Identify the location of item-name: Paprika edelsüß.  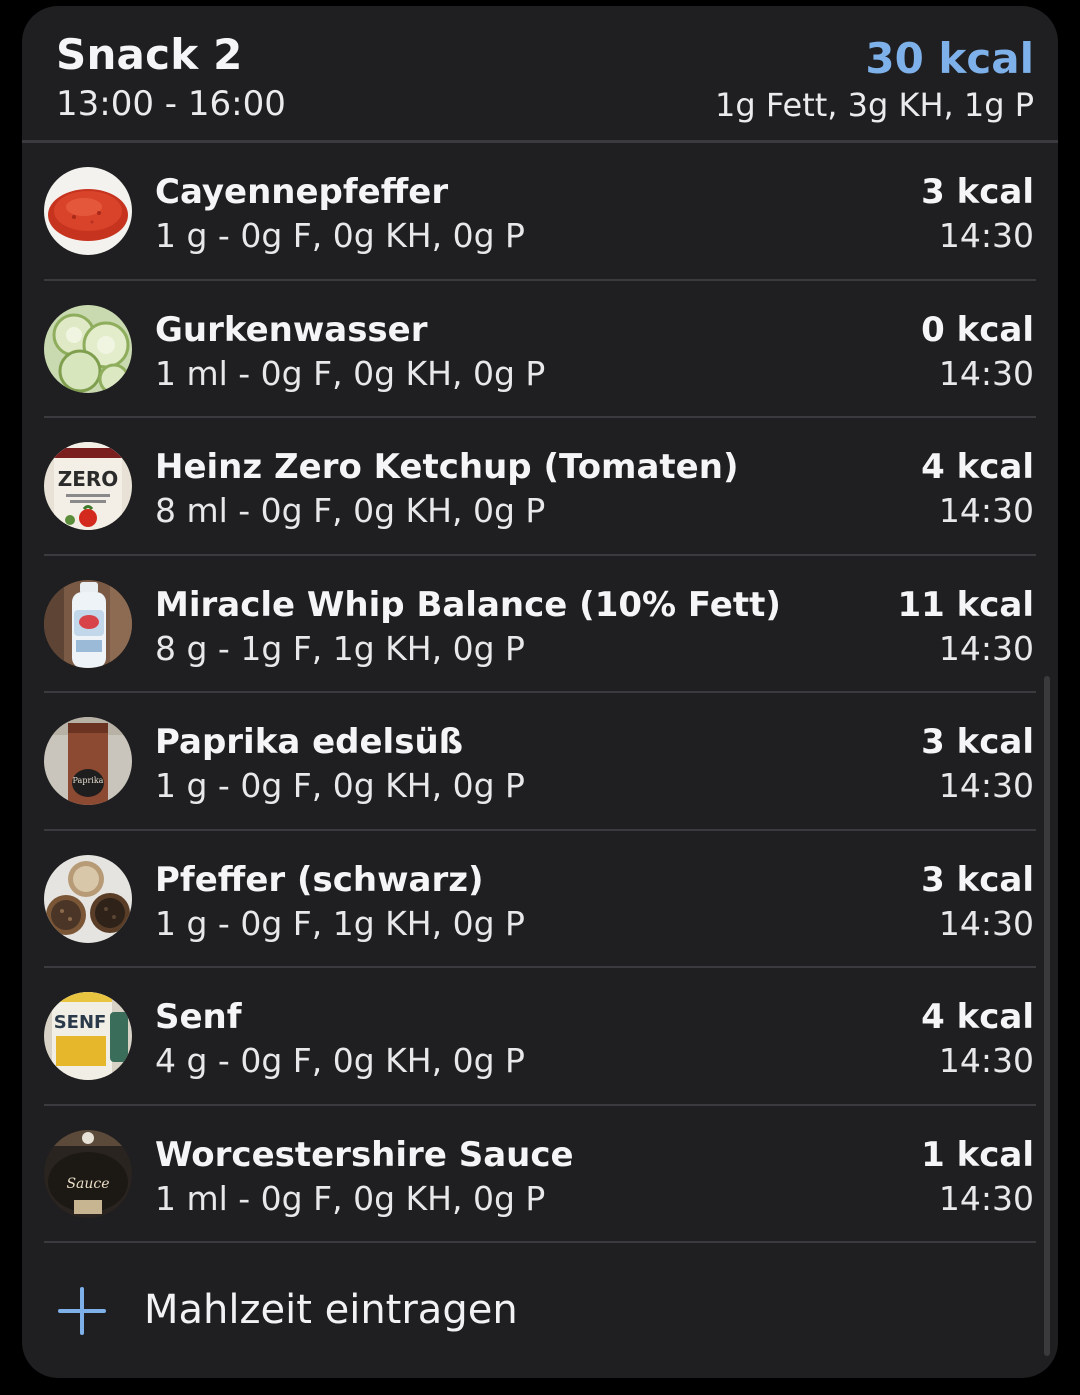
(309, 742).